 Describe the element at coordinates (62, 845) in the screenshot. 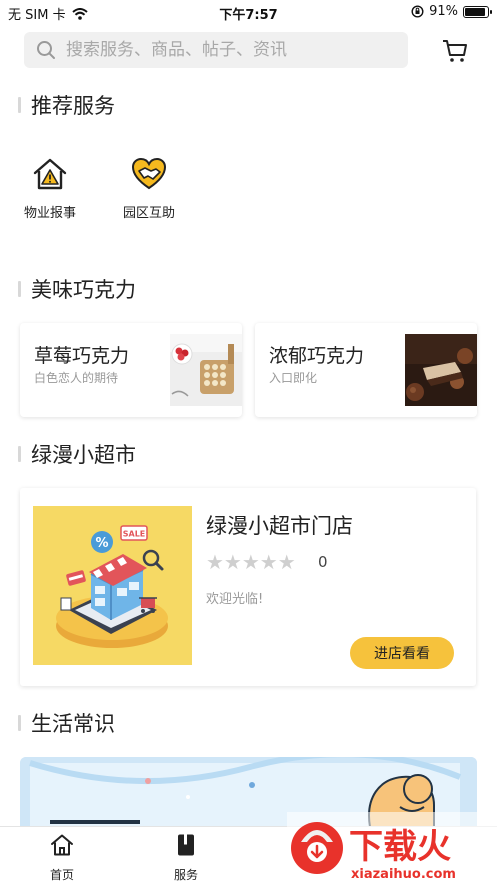

I see `home-icon` at that location.